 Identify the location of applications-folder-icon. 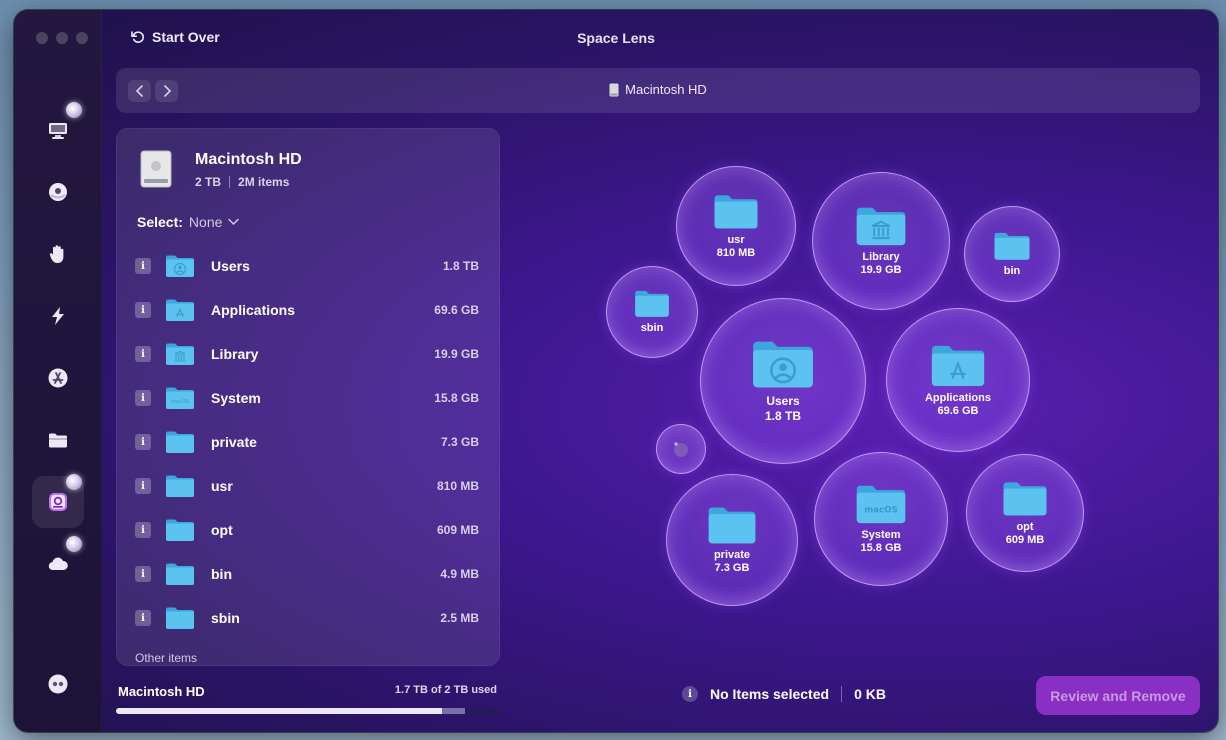
(958, 365).